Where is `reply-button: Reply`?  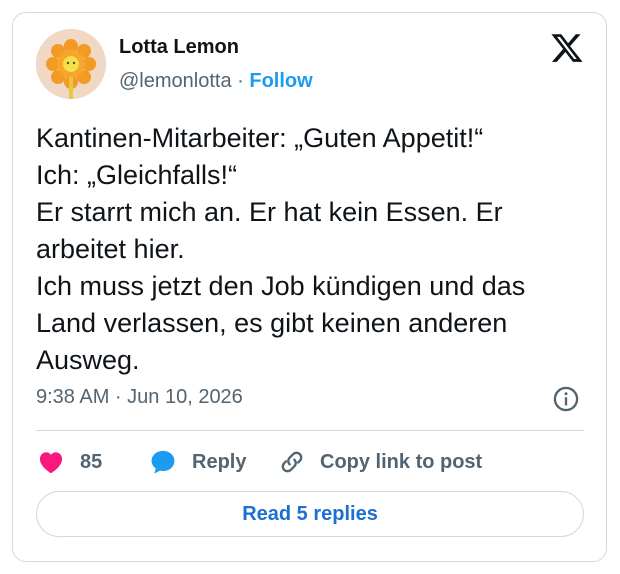
reply-button: Reply is located at coordinates (197, 462).